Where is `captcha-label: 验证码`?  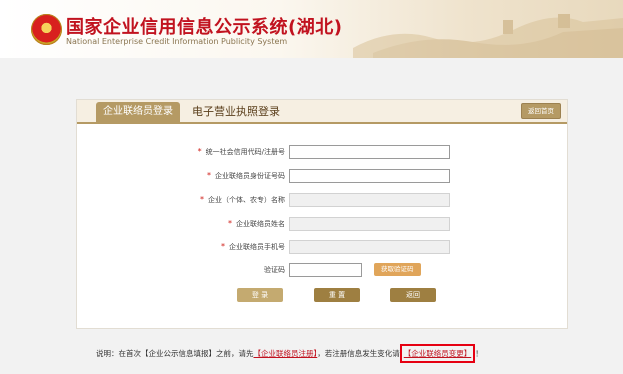 captcha-label: 验证码 is located at coordinates (274, 270).